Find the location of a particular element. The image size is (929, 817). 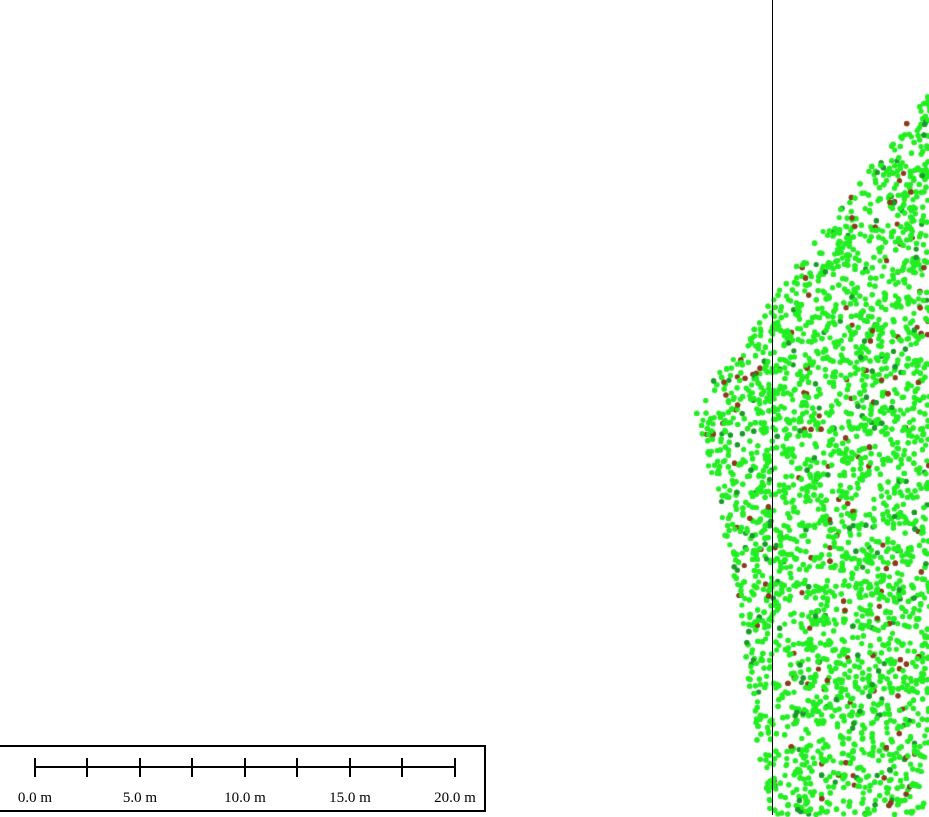

scale-label-0: 0.0 m is located at coordinates (35, 798).